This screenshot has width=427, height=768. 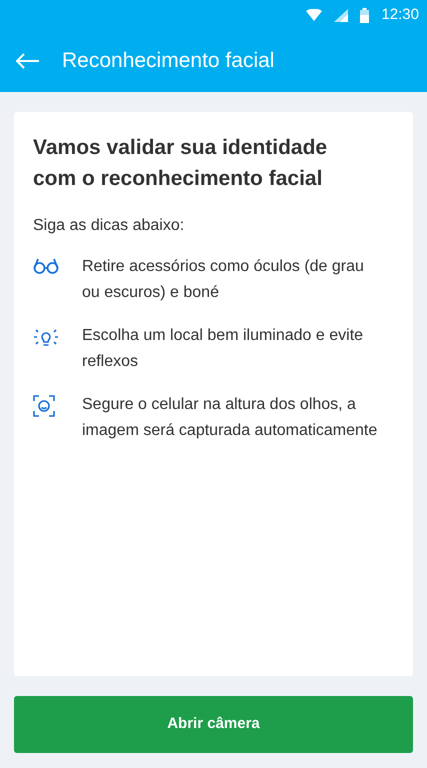 I want to click on clock-time: 12:30, so click(x=400, y=14).